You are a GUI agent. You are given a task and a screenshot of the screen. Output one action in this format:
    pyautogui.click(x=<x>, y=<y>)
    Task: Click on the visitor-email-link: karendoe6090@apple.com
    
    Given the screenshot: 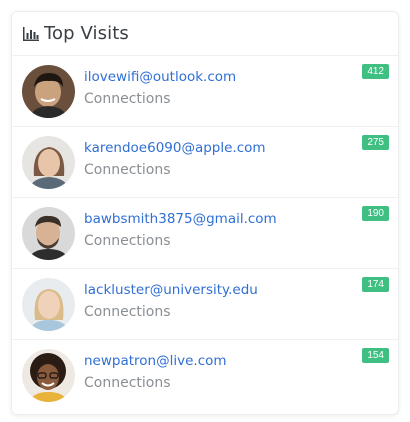 What is the action you would take?
    pyautogui.click(x=175, y=148)
    